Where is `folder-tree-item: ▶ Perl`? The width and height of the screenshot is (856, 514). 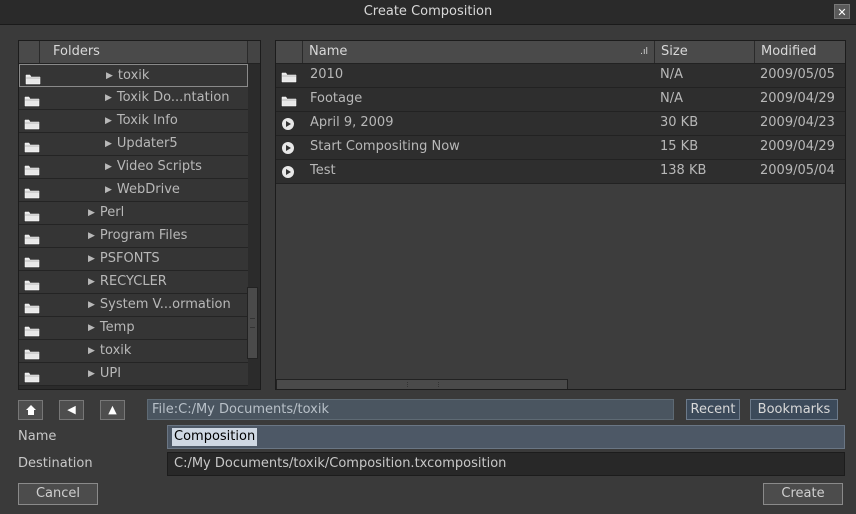
folder-tree-item: ▶ Perl is located at coordinates (133, 213).